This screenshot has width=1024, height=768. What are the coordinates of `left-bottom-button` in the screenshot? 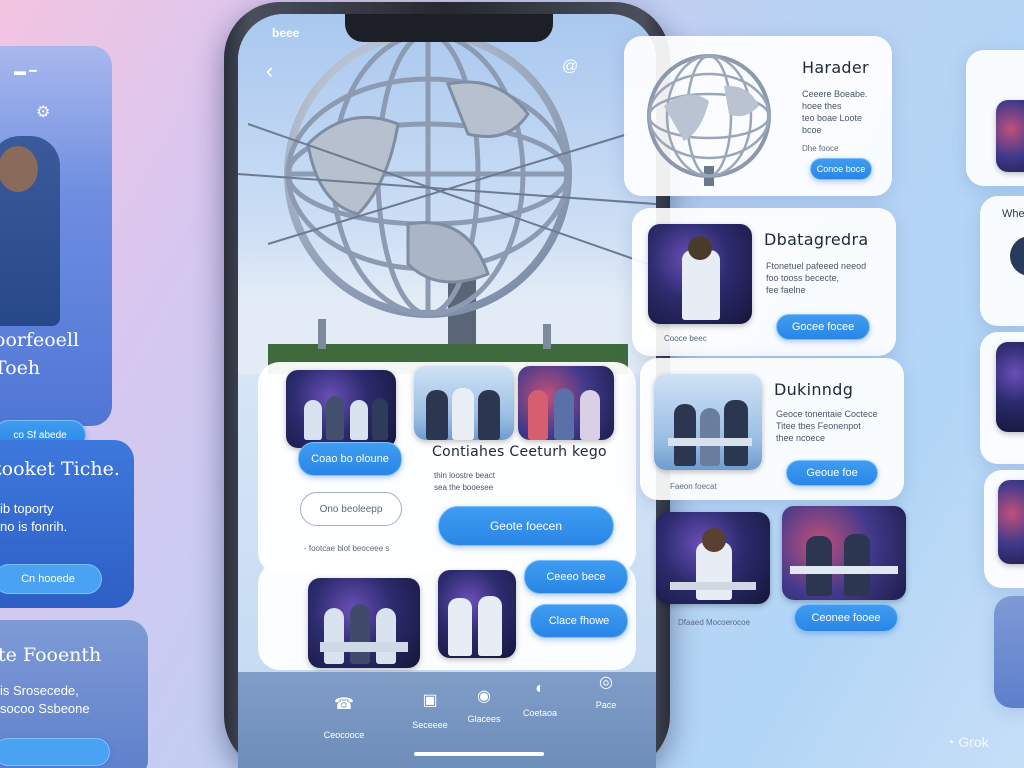 It's located at (55, 752).